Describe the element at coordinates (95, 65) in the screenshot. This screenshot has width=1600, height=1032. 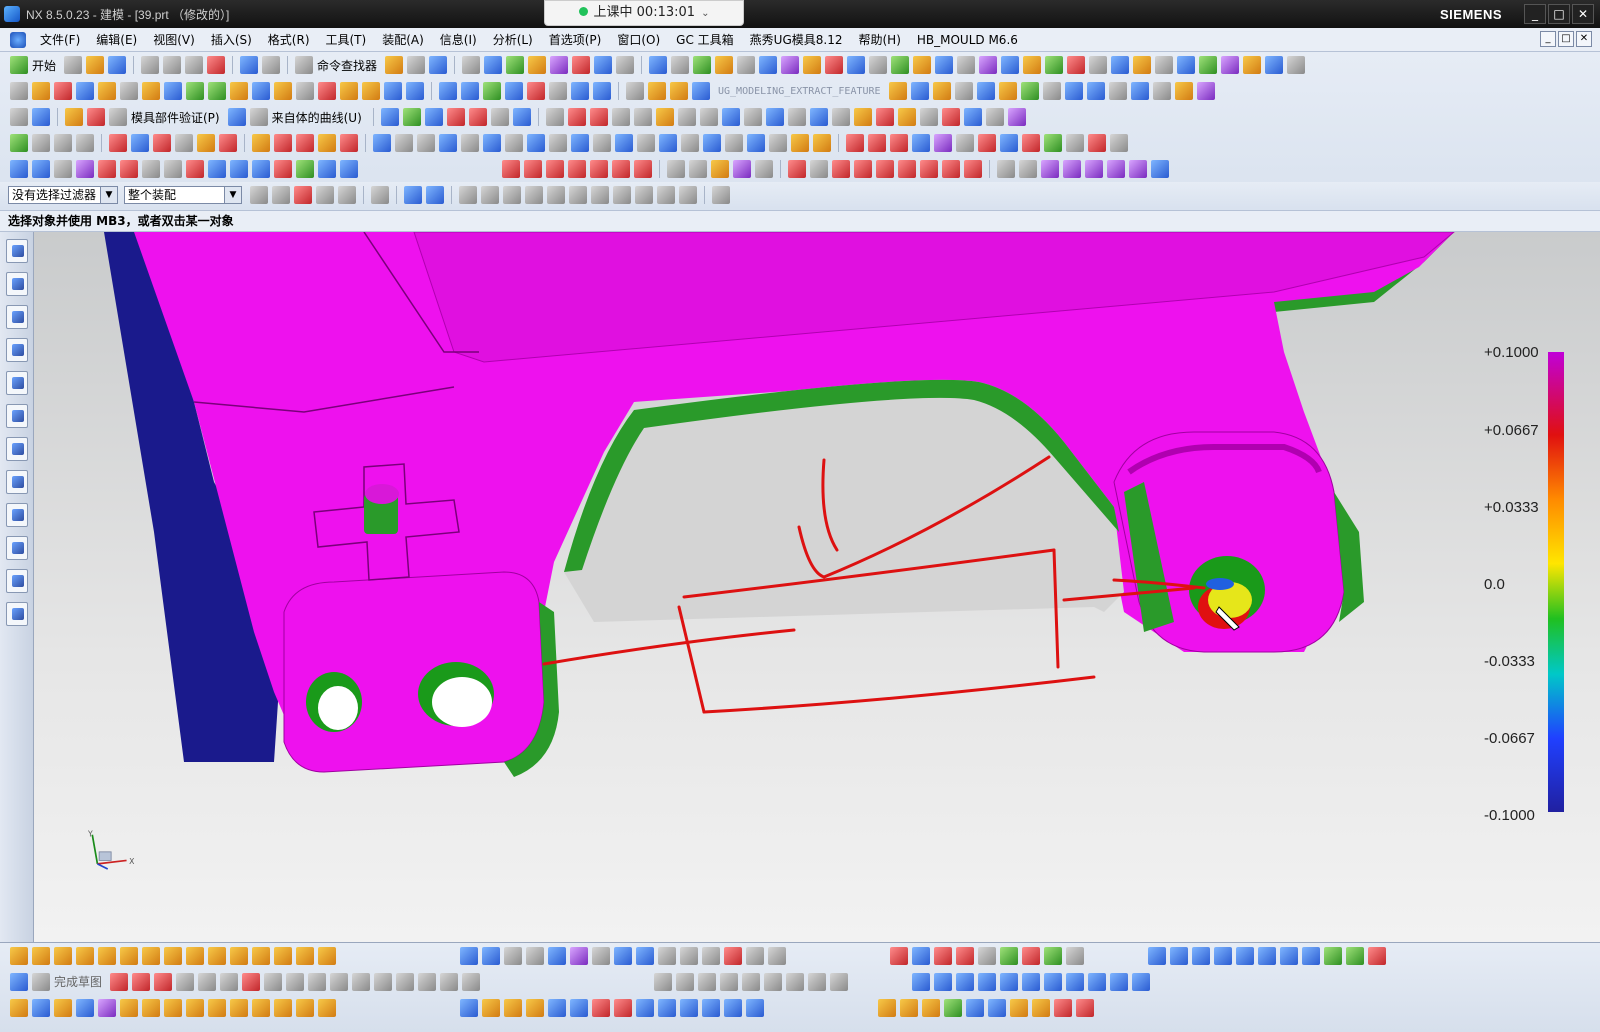
I see `open-folder-icon` at that location.